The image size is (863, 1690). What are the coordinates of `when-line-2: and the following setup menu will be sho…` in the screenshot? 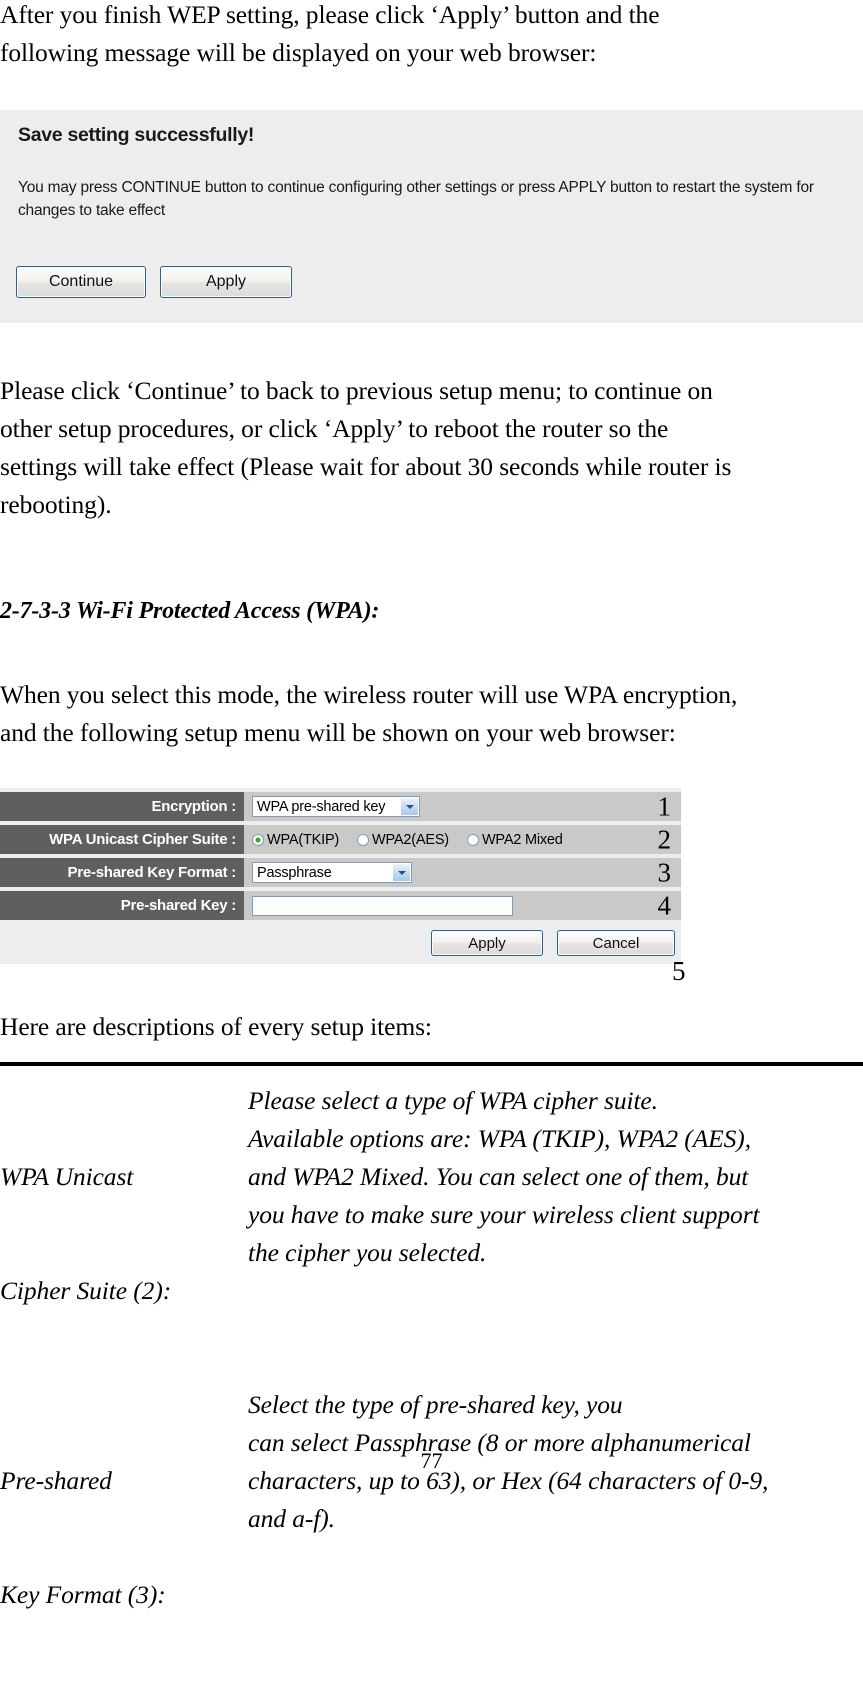 It's located at (338, 732).